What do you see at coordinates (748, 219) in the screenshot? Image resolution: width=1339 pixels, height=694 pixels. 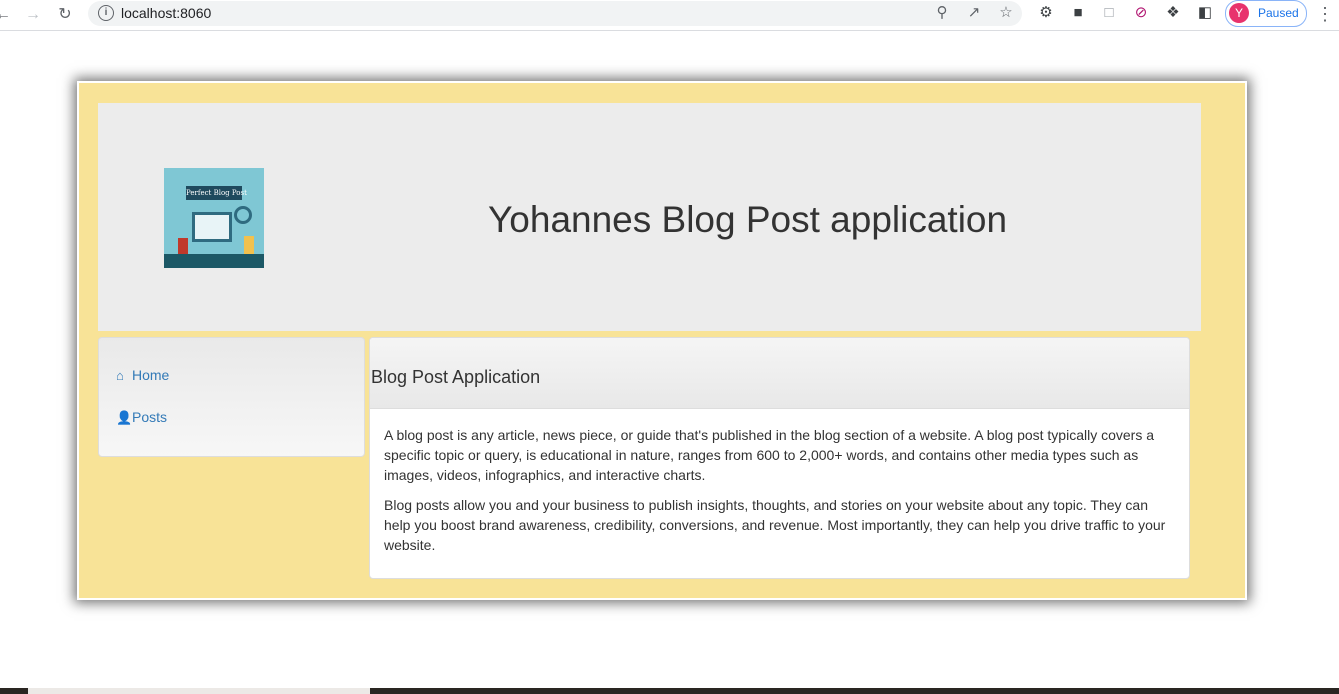 I see `site-title: Yohannes Blog Post application` at bounding box center [748, 219].